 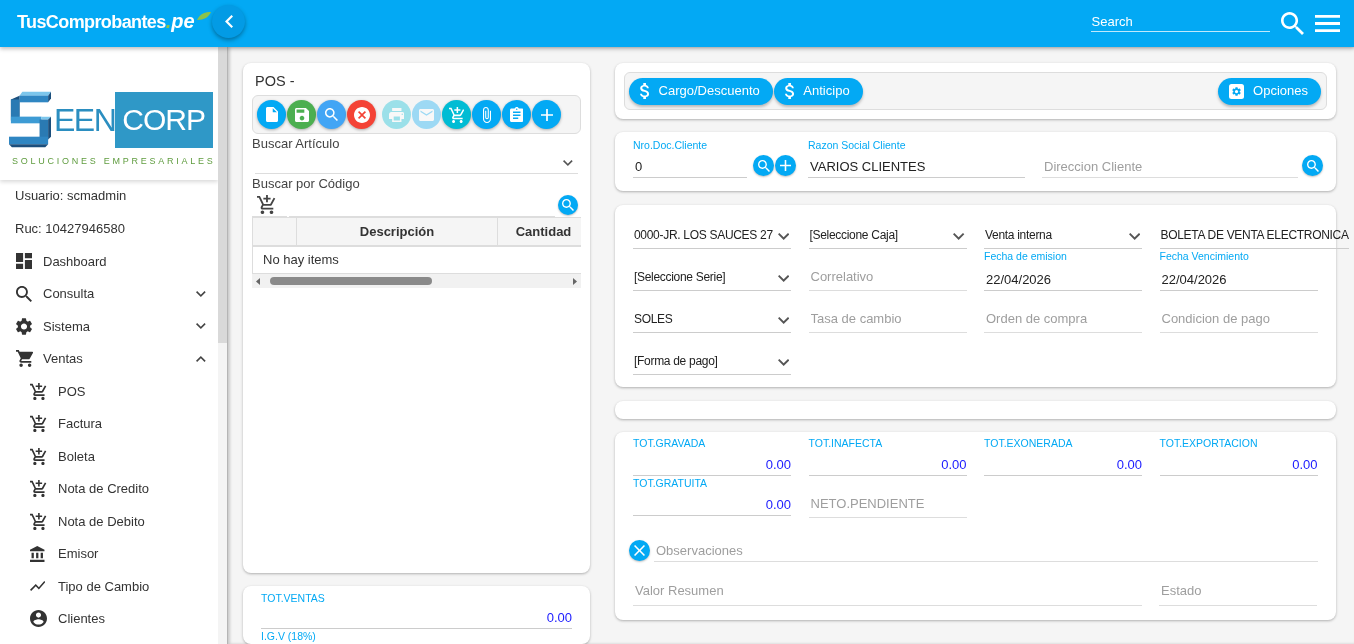 What do you see at coordinates (1238, 319) in the screenshot?
I see `input-field: Condicion de pago` at bounding box center [1238, 319].